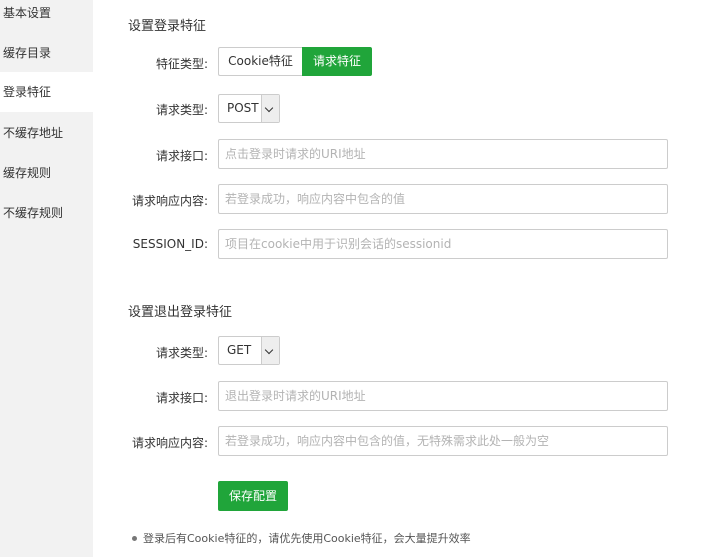  Describe the element at coordinates (46, 140) in the screenshot. I see `sidebar-item-no-cache-urls: 不缓存地址` at that location.